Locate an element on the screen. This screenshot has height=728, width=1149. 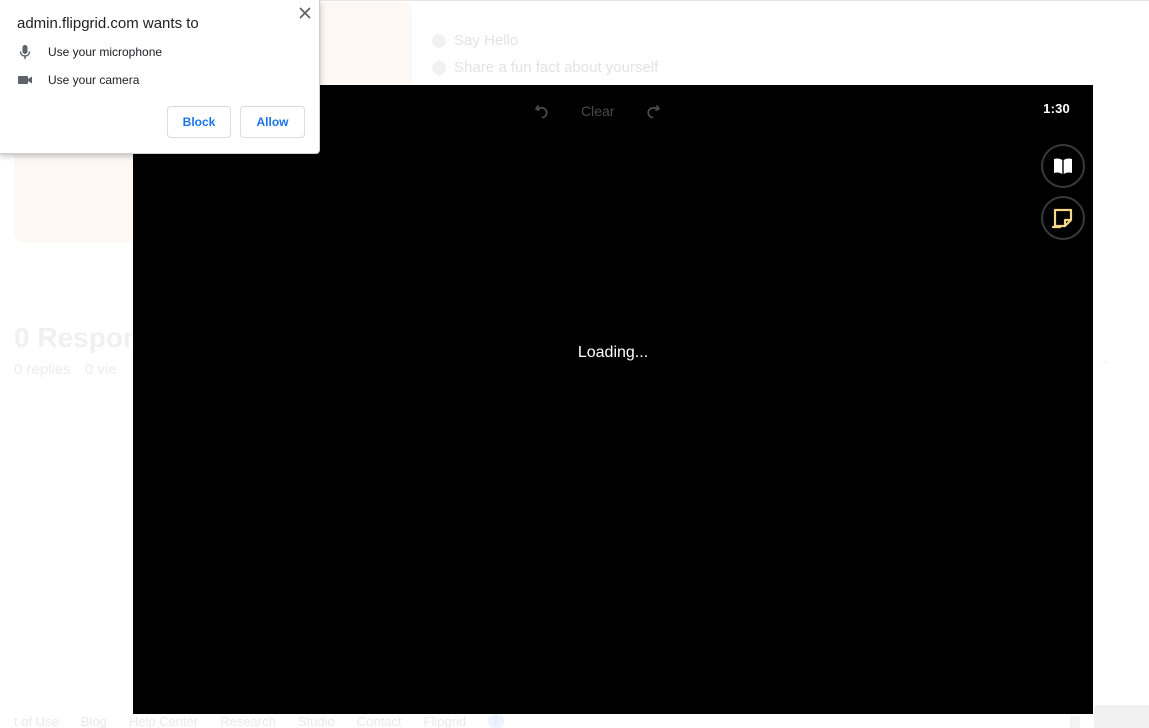
footer-badge: + is located at coordinates (496, 721).